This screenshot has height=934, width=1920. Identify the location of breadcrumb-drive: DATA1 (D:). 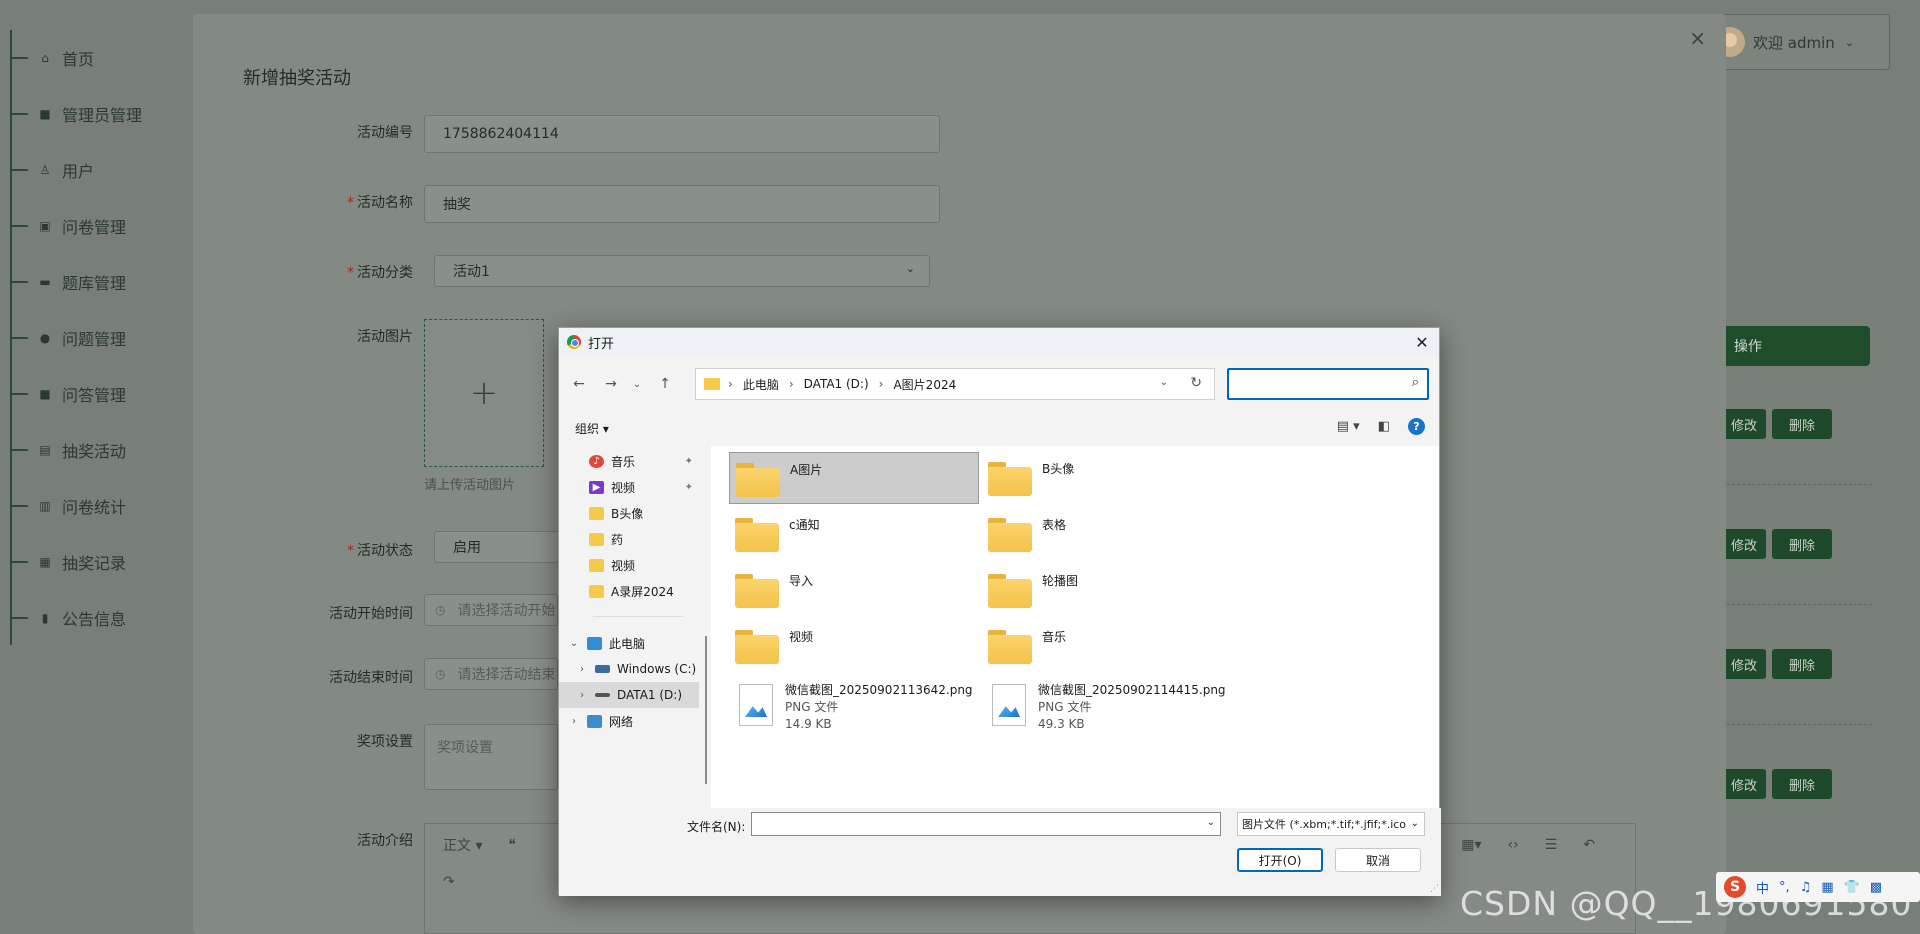
(836, 384).